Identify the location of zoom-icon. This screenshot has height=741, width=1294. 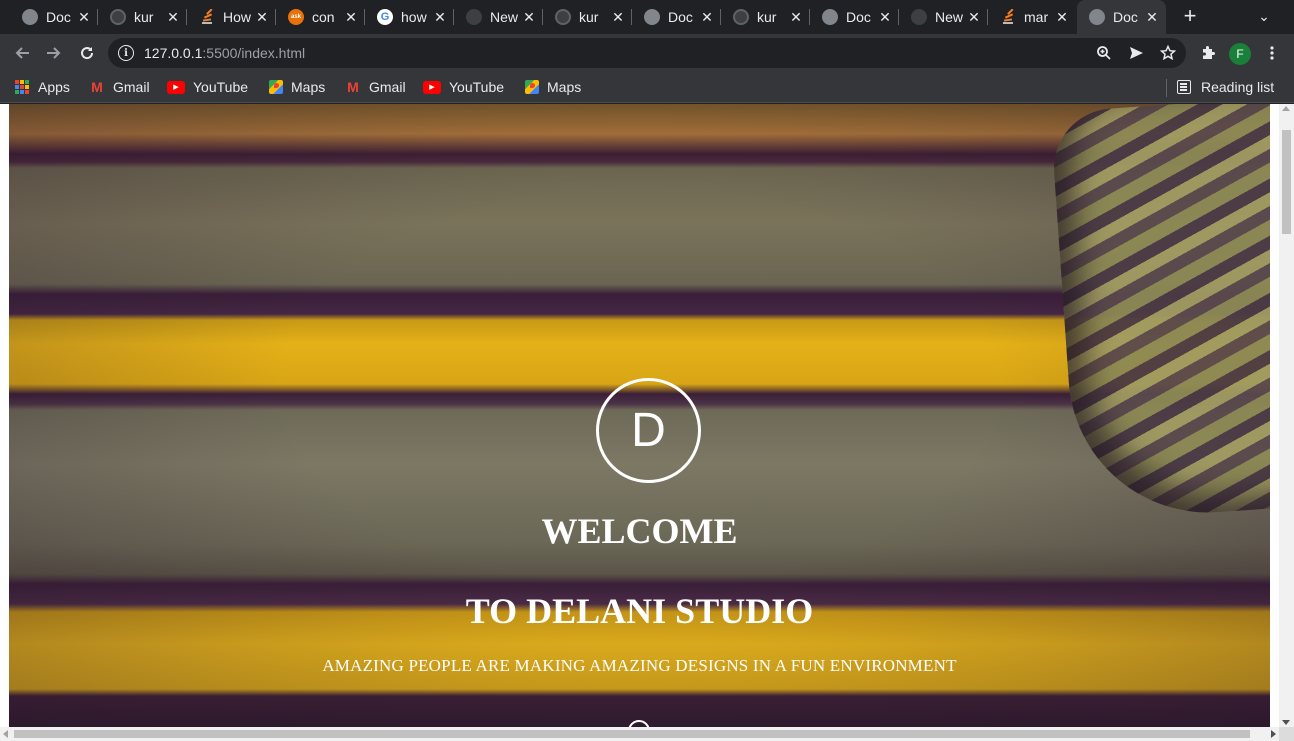
(1104, 53).